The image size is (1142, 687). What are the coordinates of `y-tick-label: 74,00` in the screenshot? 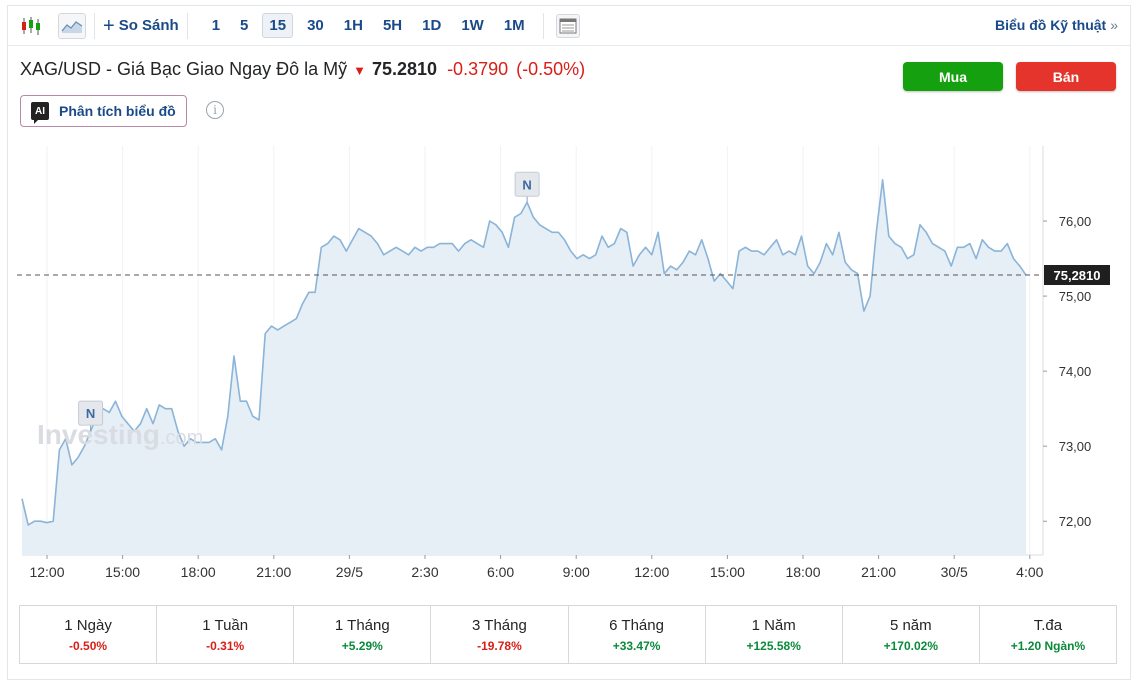 It's located at (1075, 371).